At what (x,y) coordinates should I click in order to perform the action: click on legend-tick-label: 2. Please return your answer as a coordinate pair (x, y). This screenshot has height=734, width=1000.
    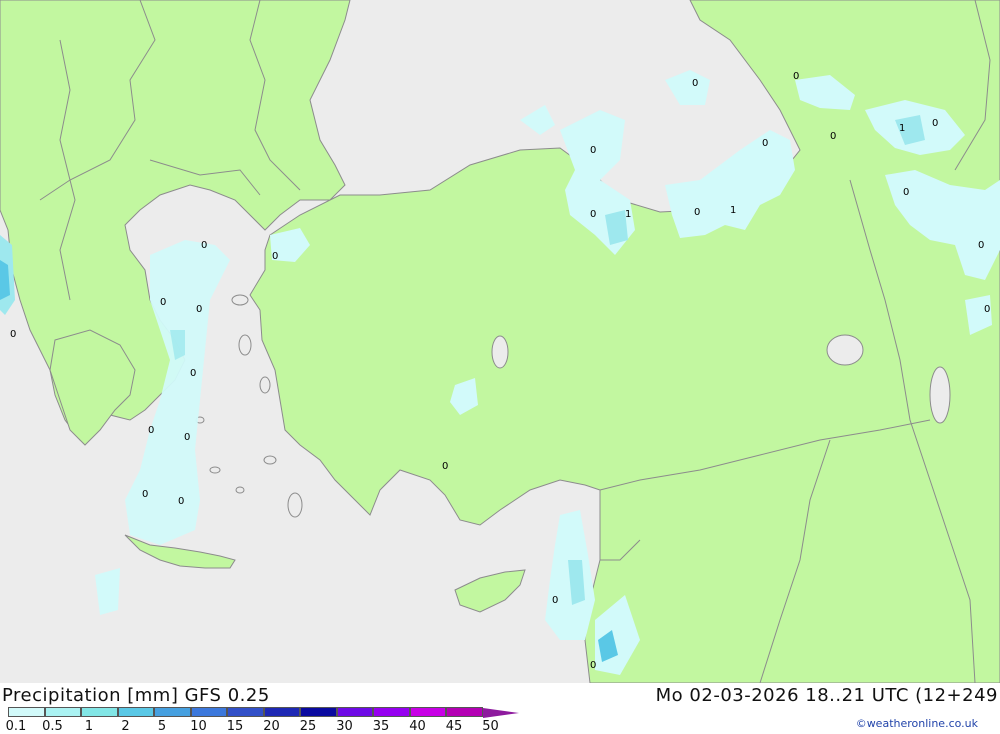
    Looking at the image, I should click on (125, 726).